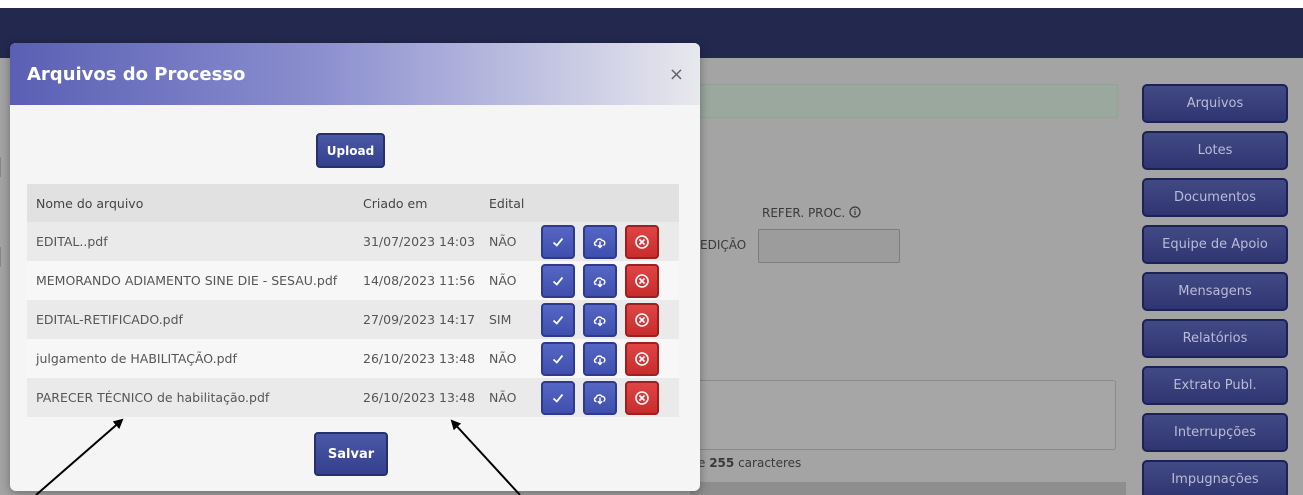 The width and height of the screenshot is (1303, 495). What do you see at coordinates (190, 241) in the screenshot?
I see `file-name-cell: EDITAL..pdf` at bounding box center [190, 241].